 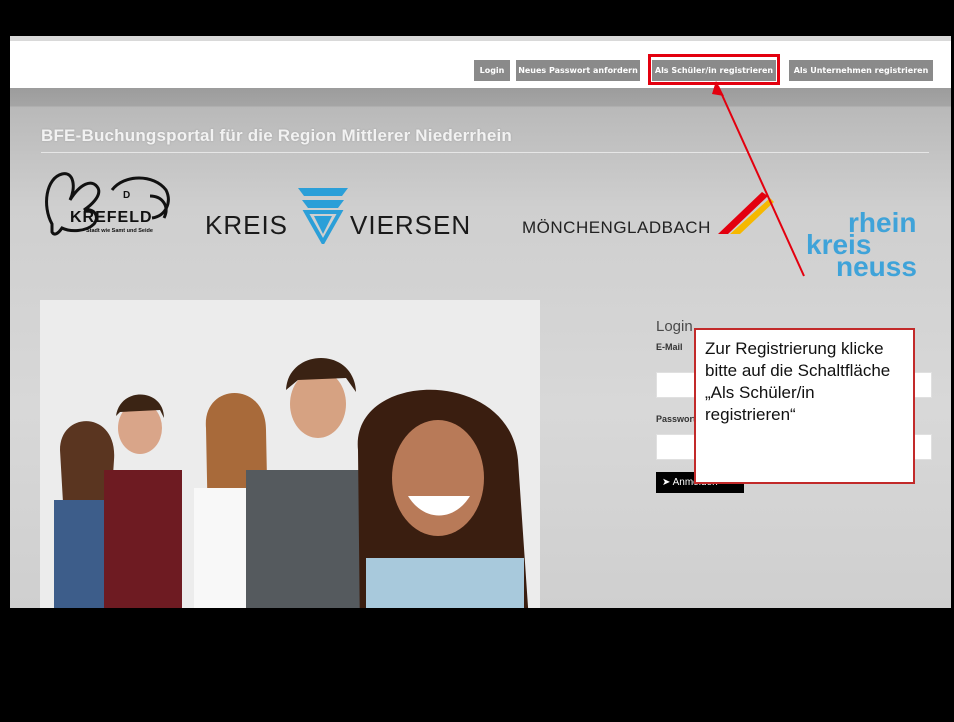 What do you see at coordinates (876, 266) in the screenshot?
I see `rkn-logo-neuss: neuss` at bounding box center [876, 266].